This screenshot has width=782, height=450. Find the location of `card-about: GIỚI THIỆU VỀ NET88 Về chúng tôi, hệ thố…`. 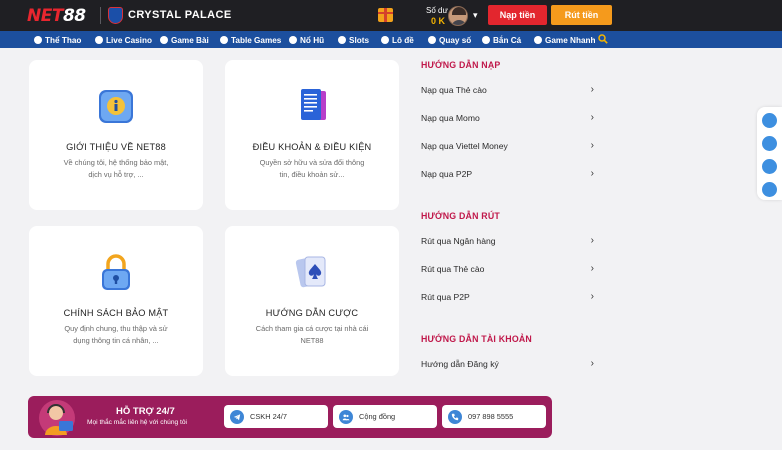

card-about: GIỚI THIỆU VỀ NET88 Về chúng tôi, hệ thố… is located at coordinates (116, 135).